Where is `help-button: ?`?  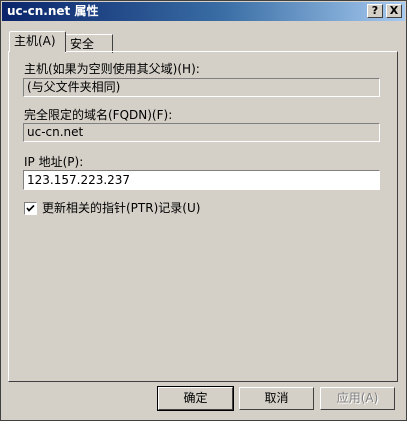
help-button: ? is located at coordinates (375, 11).